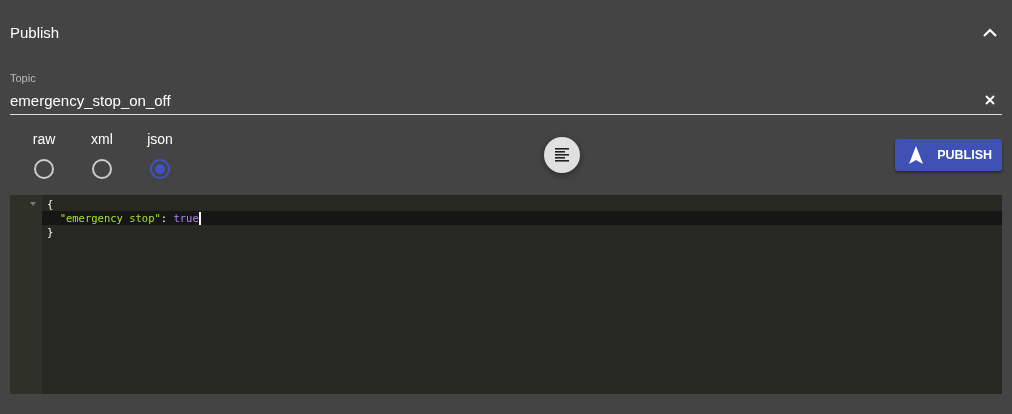 The image size is (1012, 414). Describe the element at coordinates (160, 169) in the screenshot. I see `radio-button` at that location.